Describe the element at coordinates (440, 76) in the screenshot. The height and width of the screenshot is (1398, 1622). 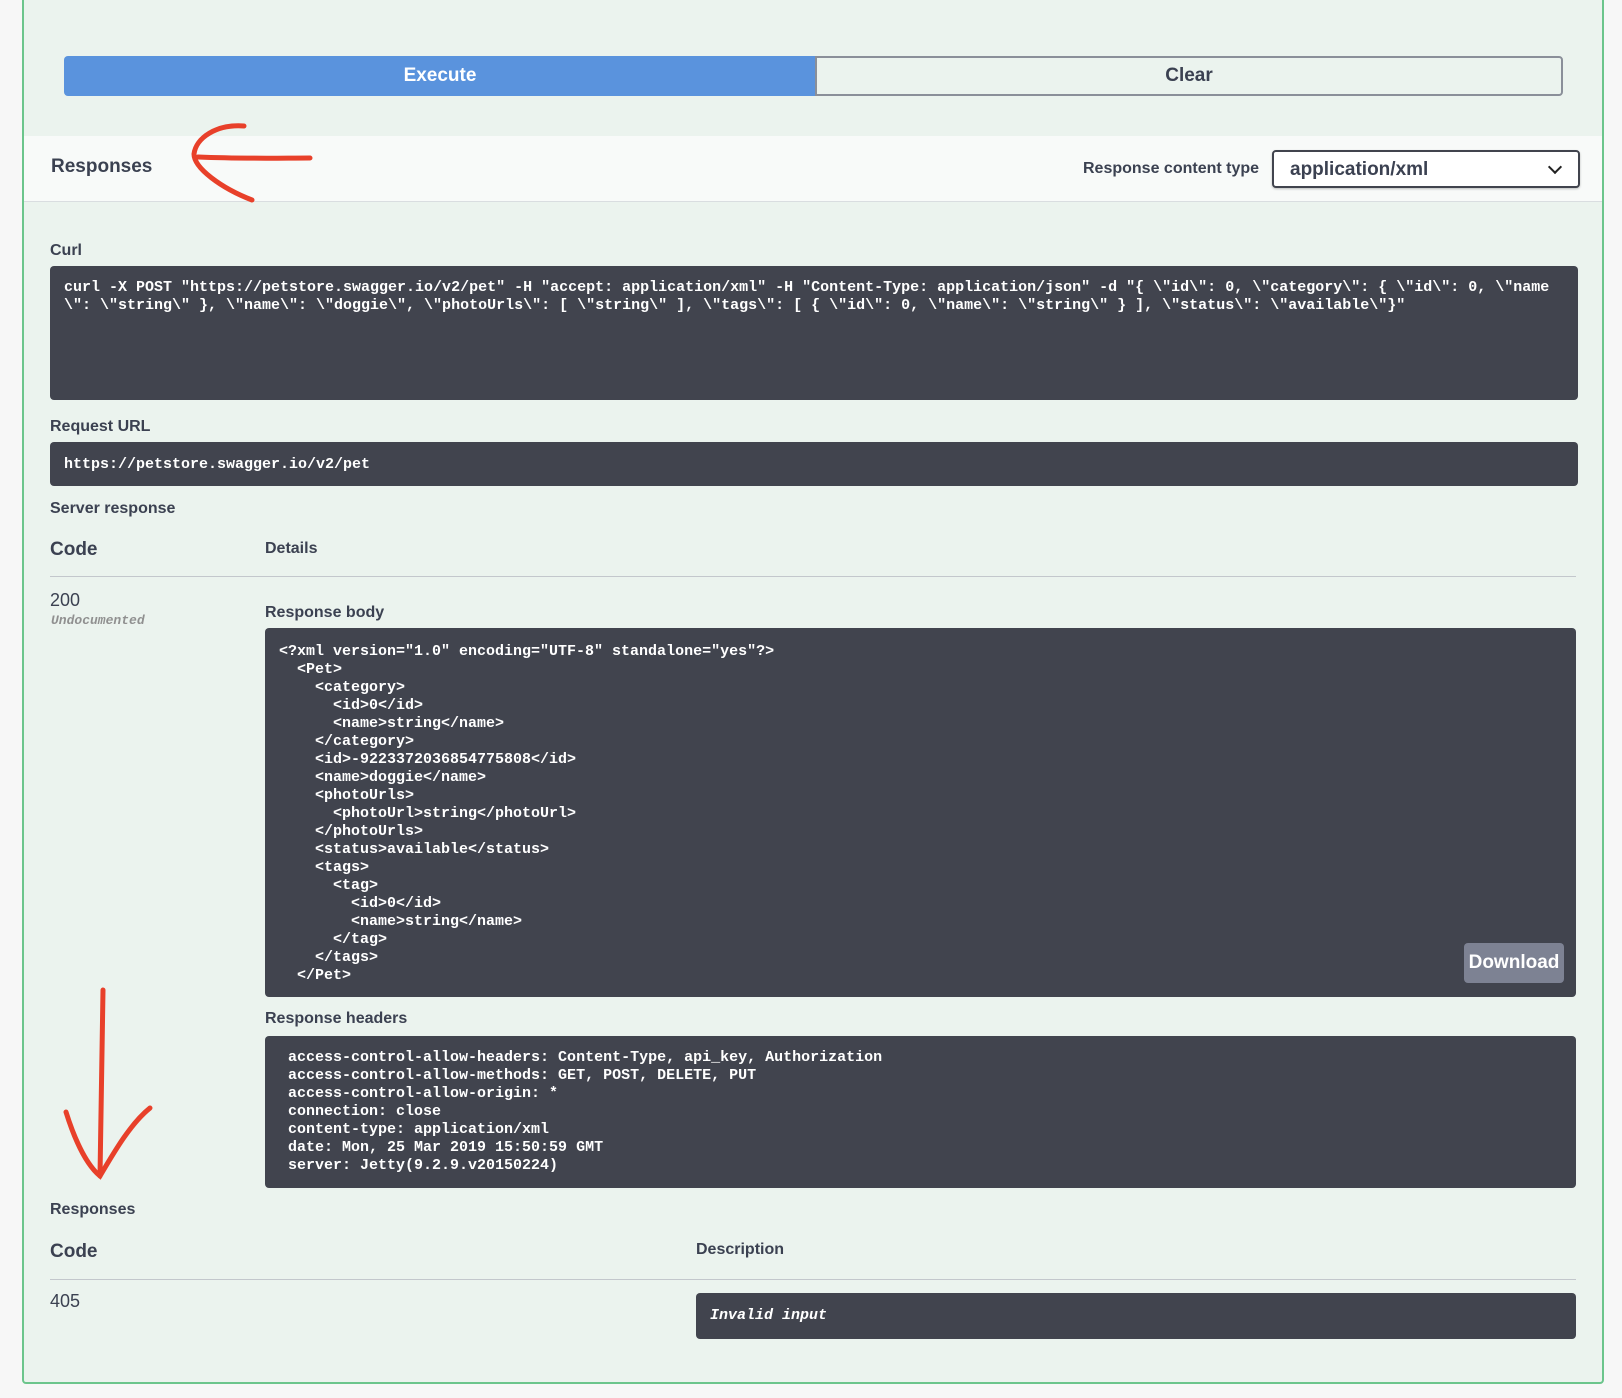
I see `execute-button: Execute` at that location.